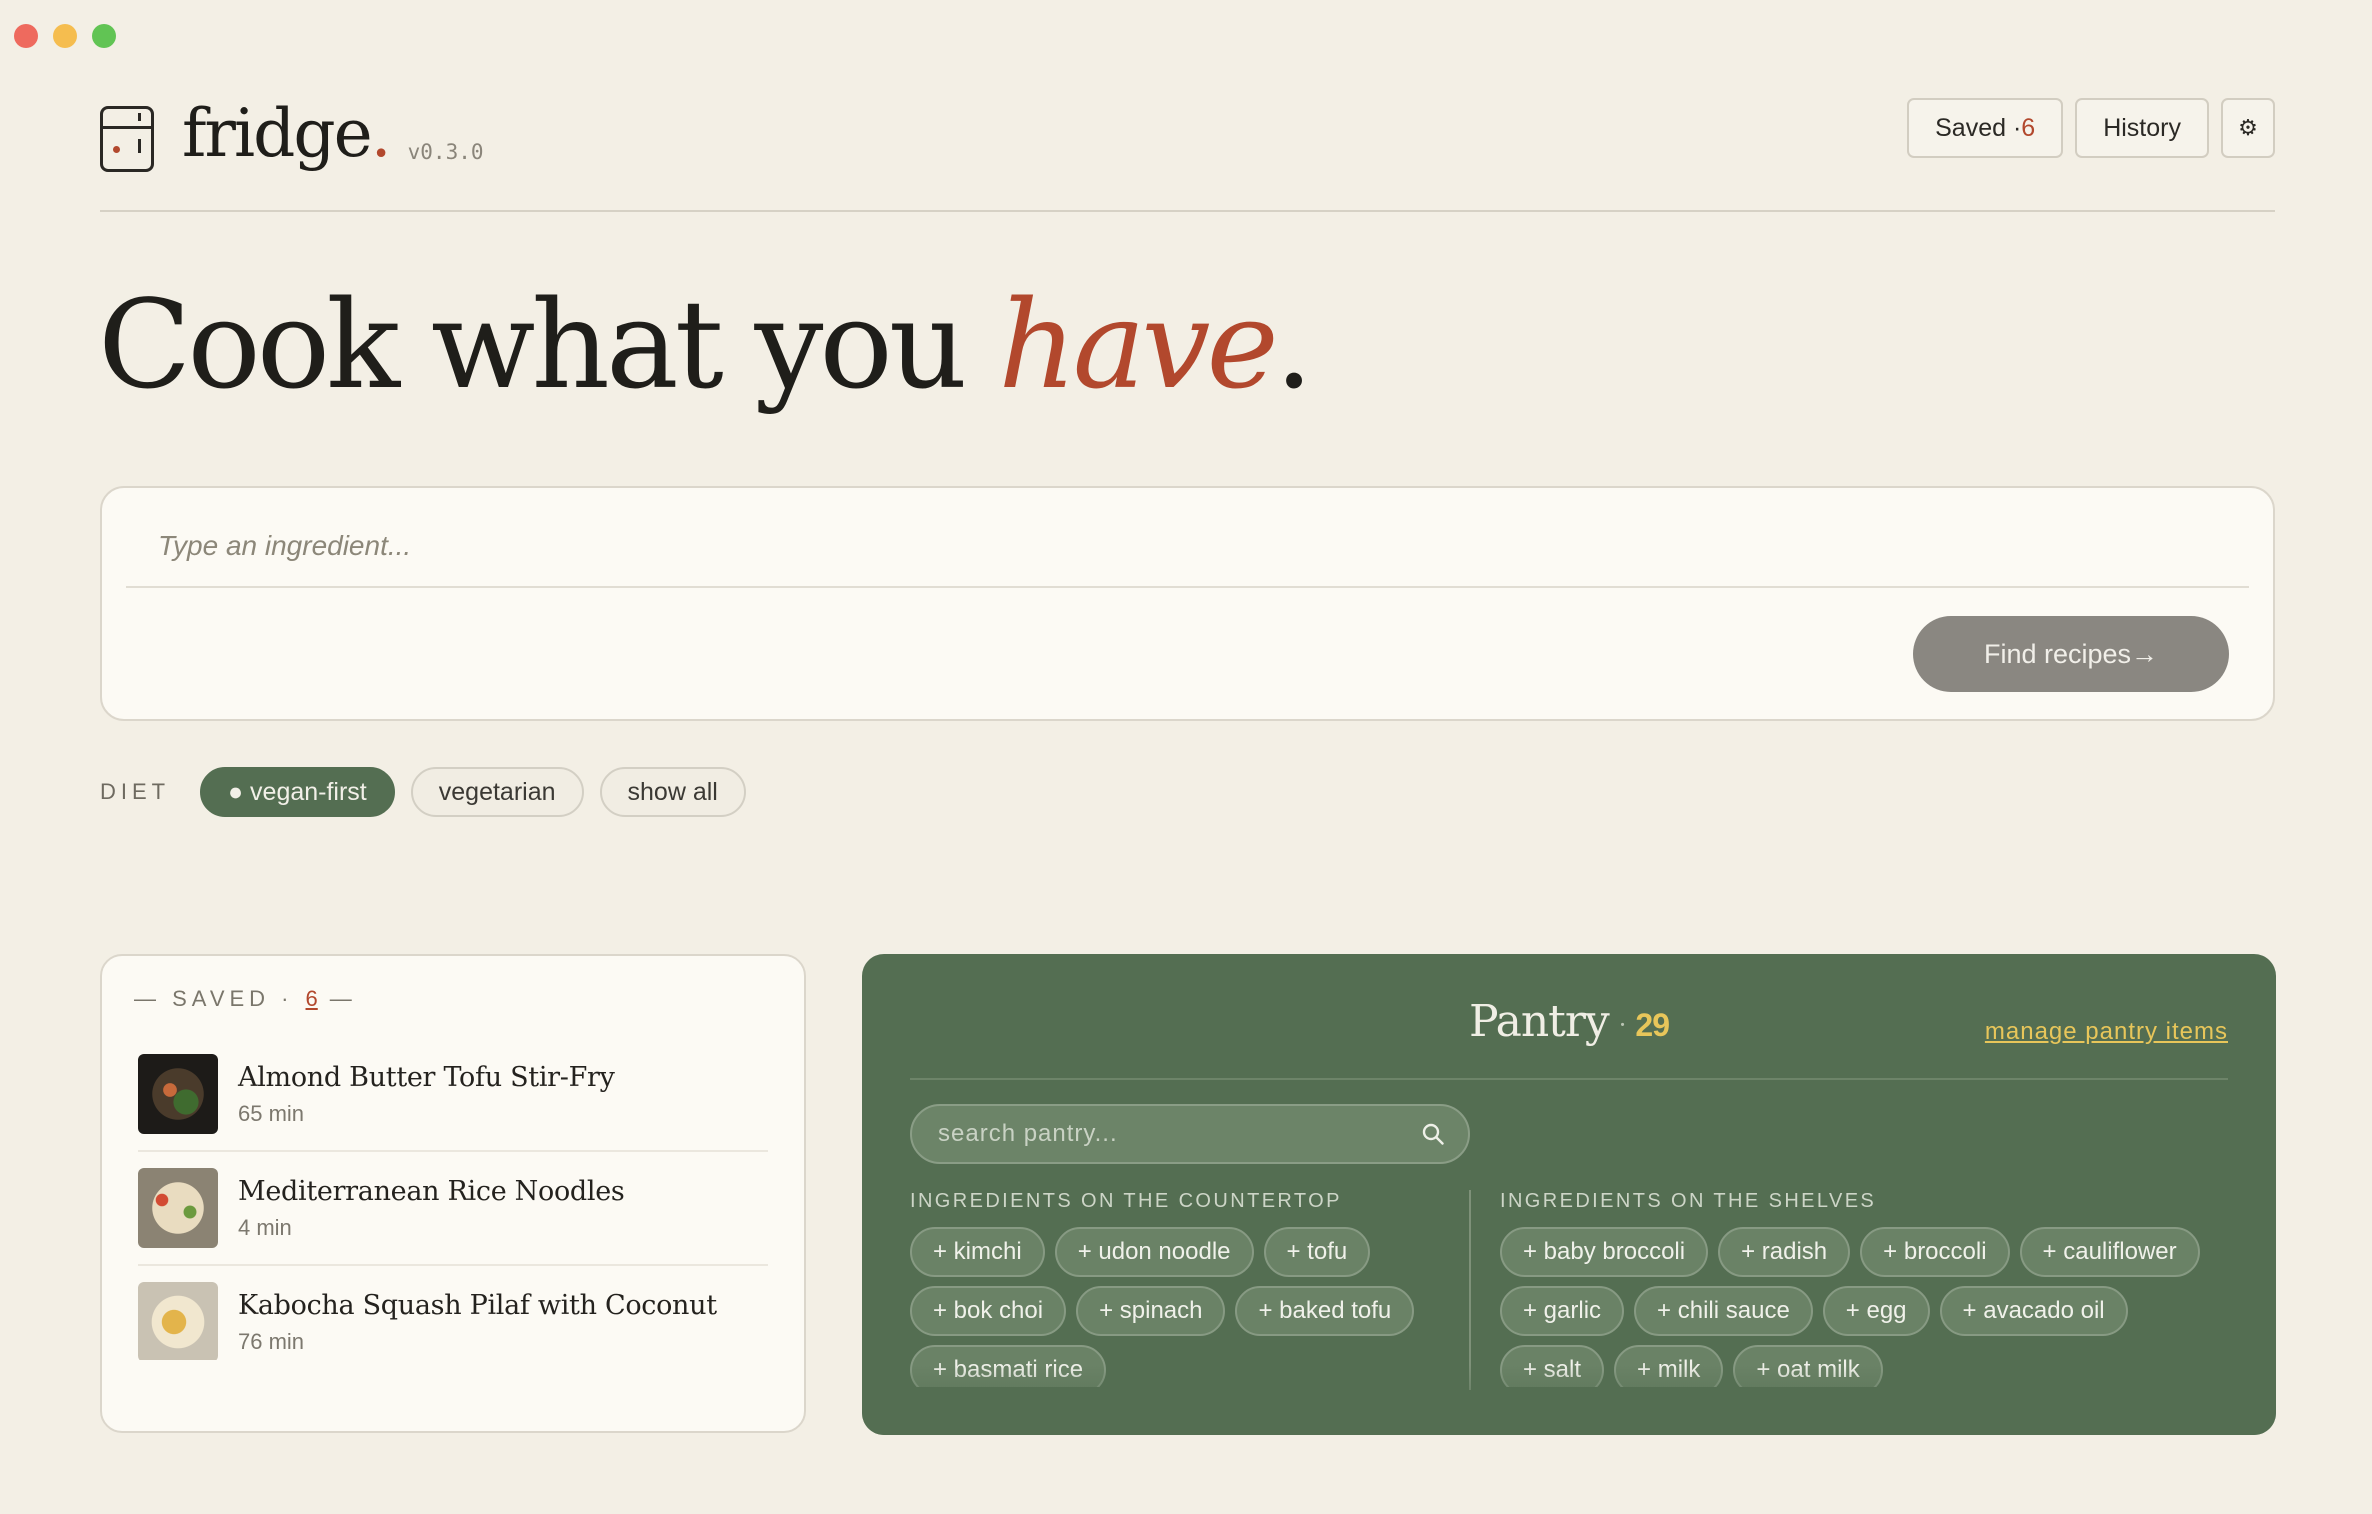  Describe the element at coordinates (104, 36) in the screenshot. I see `maximize-window-button` at that location.